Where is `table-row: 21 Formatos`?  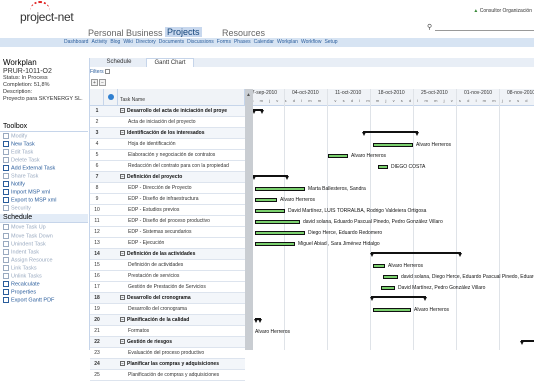 table-row: 21 Formatos is located at coordinates (167, 331).